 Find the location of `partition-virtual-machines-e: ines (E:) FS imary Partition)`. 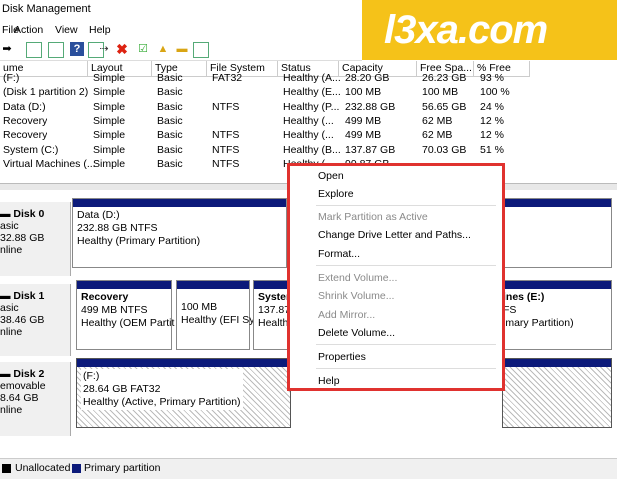

partition-virtual-machines-e: ines (E:) FS imary Partition) is located at coordinates (557, 315).